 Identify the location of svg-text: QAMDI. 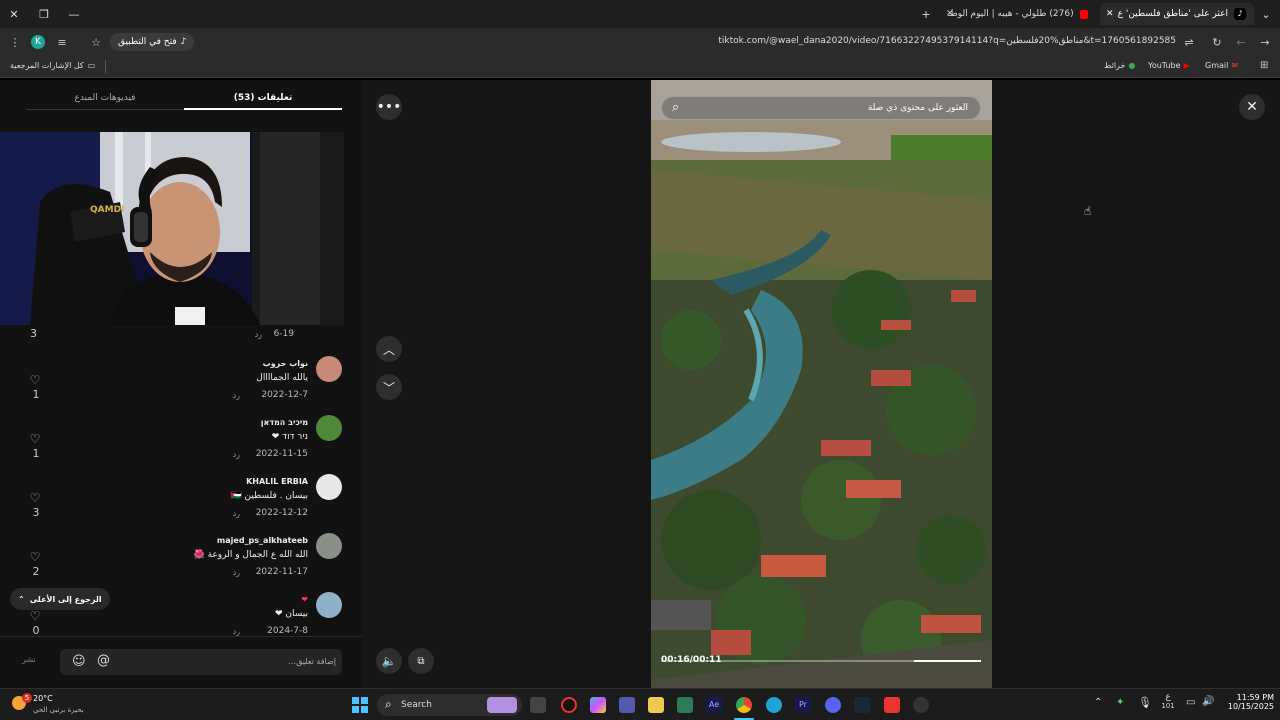
(107, 210).